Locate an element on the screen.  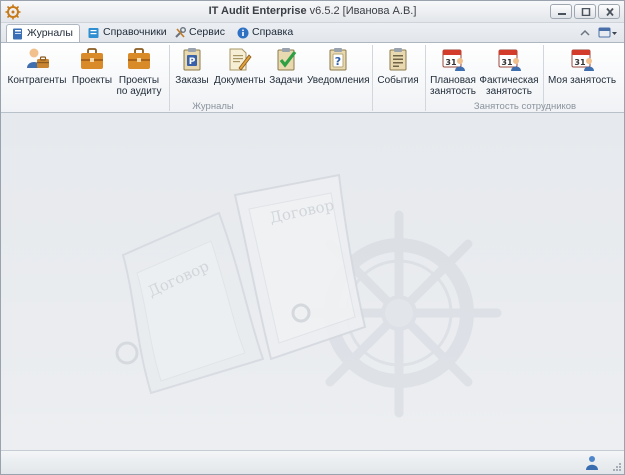
group-label-journals: Журналы is located at coordinates (213, 106).